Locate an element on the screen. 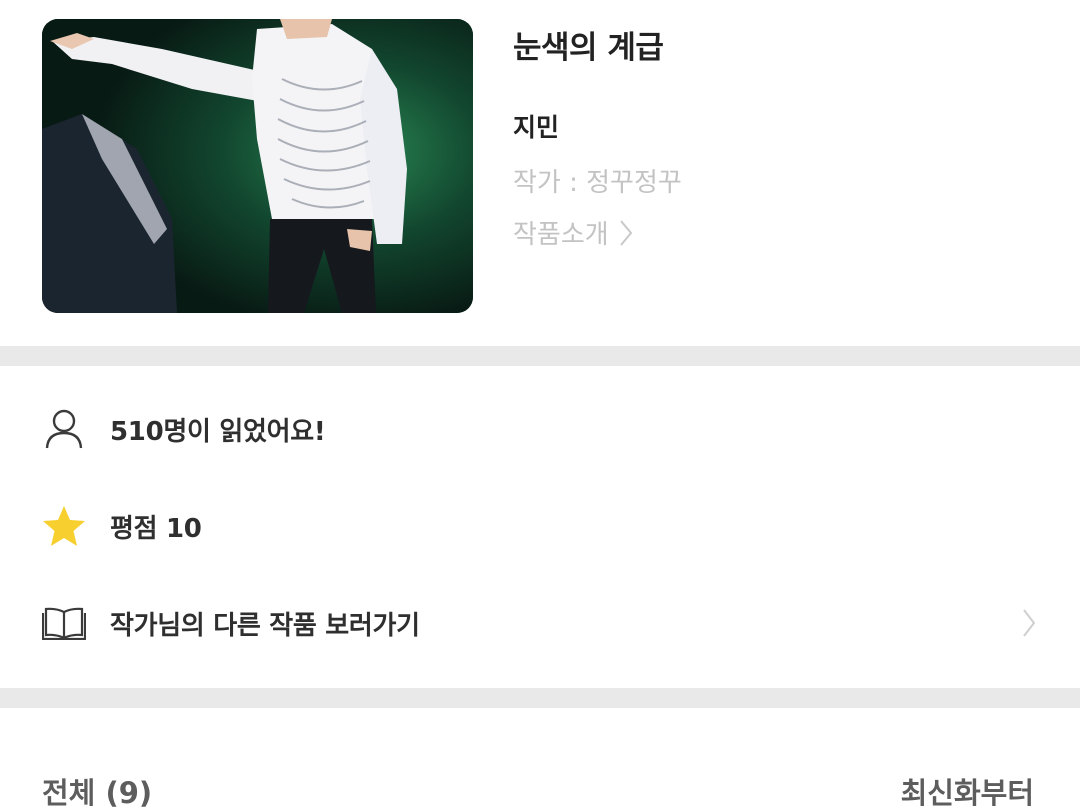 The height and width of the screenshot is (810, 1080). rating-text: 평점 10 is located at coordinates (156, 528).